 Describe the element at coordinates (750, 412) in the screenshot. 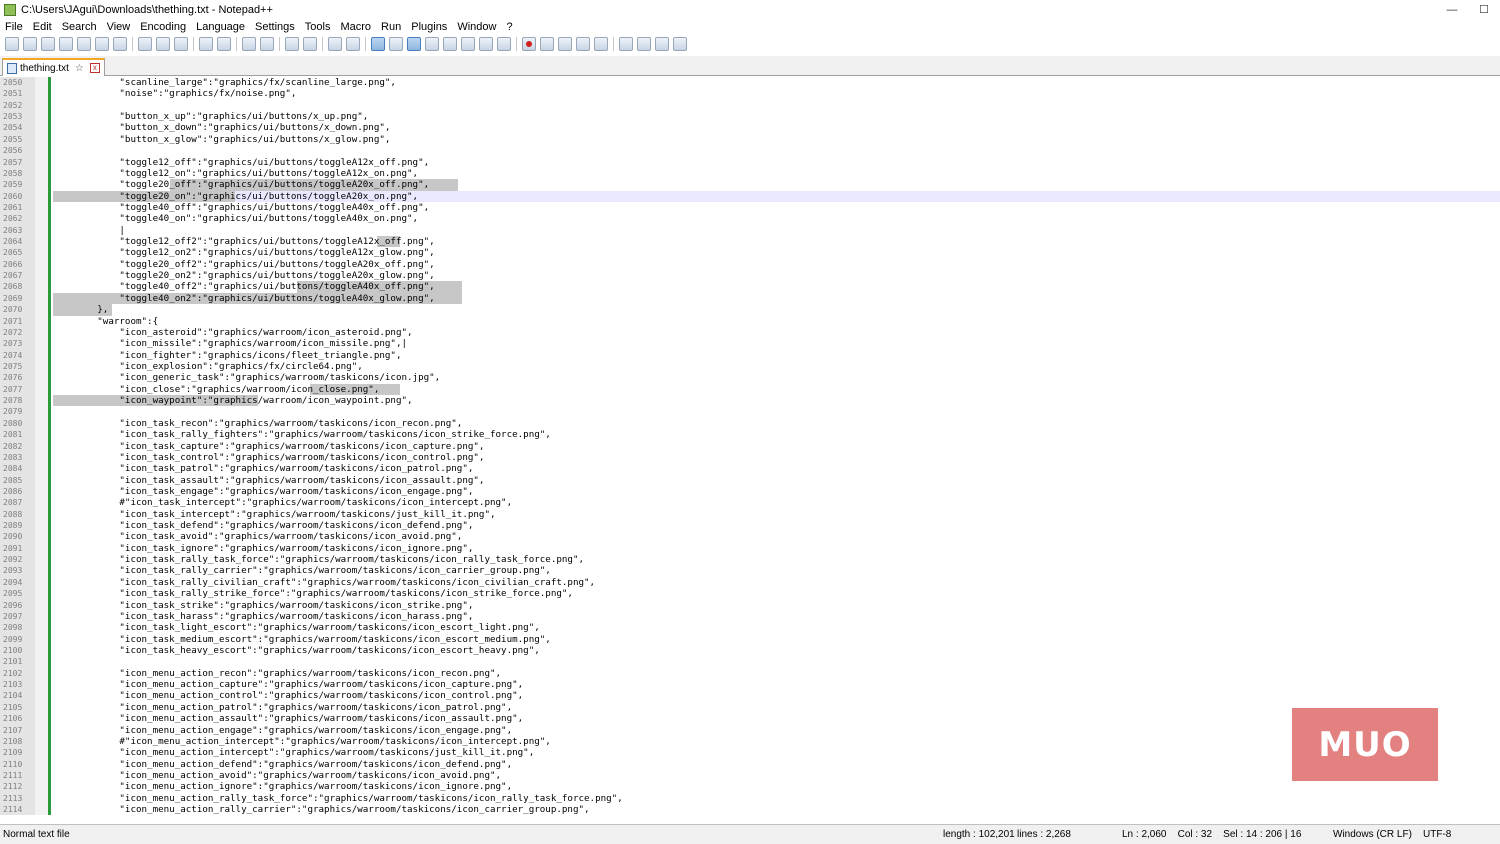

I see `code-line: 2079` at that location.